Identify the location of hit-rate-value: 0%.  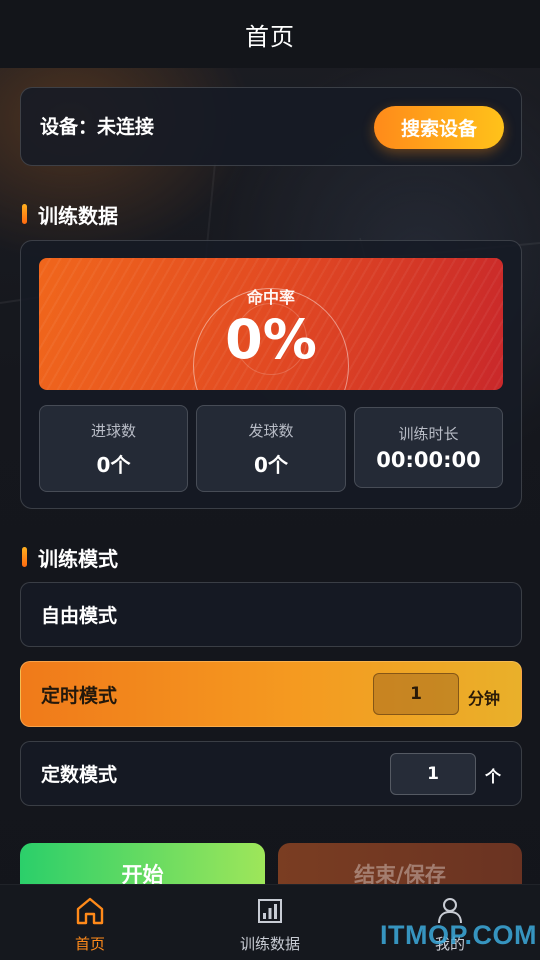
(271, 339).